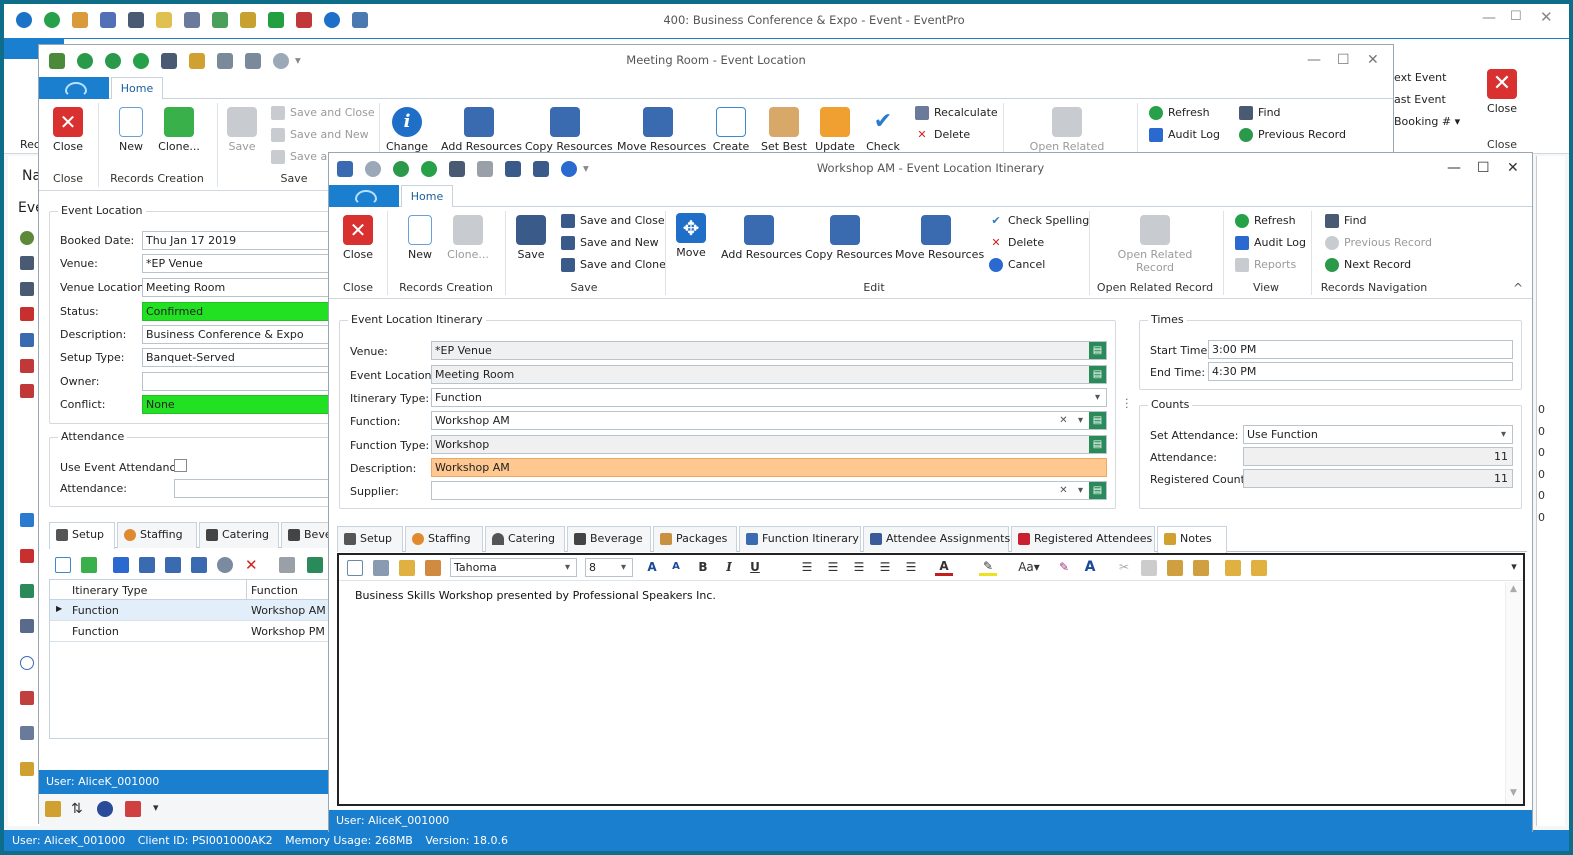 This screenshot has height=855, width=1573. I want to click on sort-icon: ⇅, so click(79, 809).